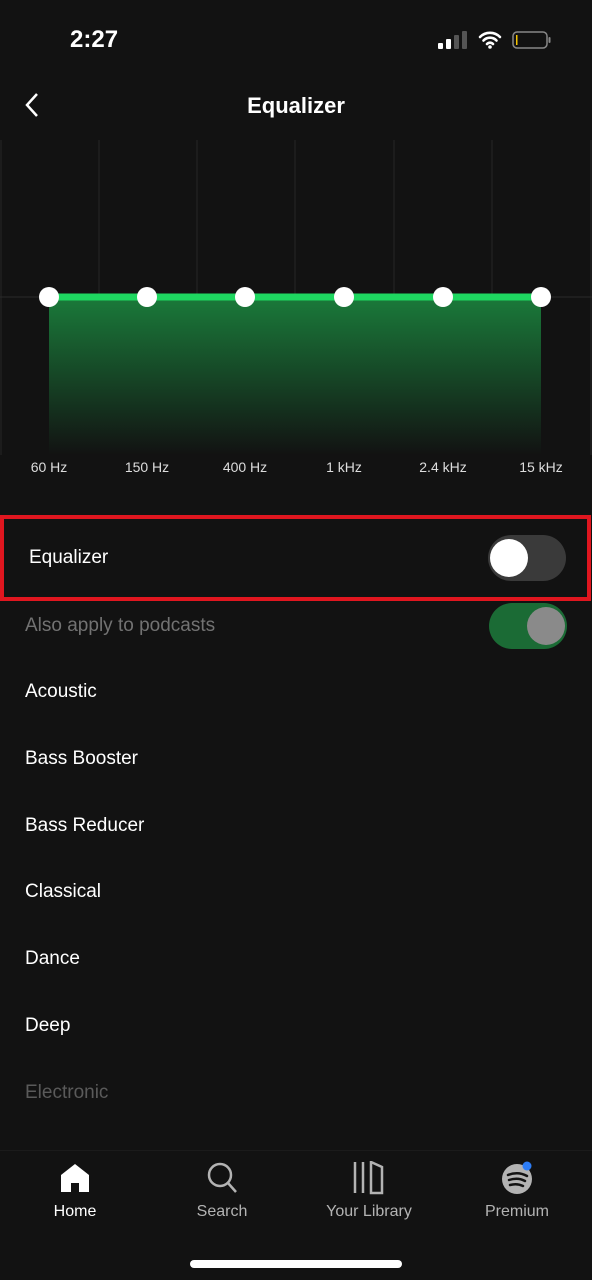 The height and width of the screenshot is (1280, 592). I want to click on nav-search: Search, so click(222, 1191).